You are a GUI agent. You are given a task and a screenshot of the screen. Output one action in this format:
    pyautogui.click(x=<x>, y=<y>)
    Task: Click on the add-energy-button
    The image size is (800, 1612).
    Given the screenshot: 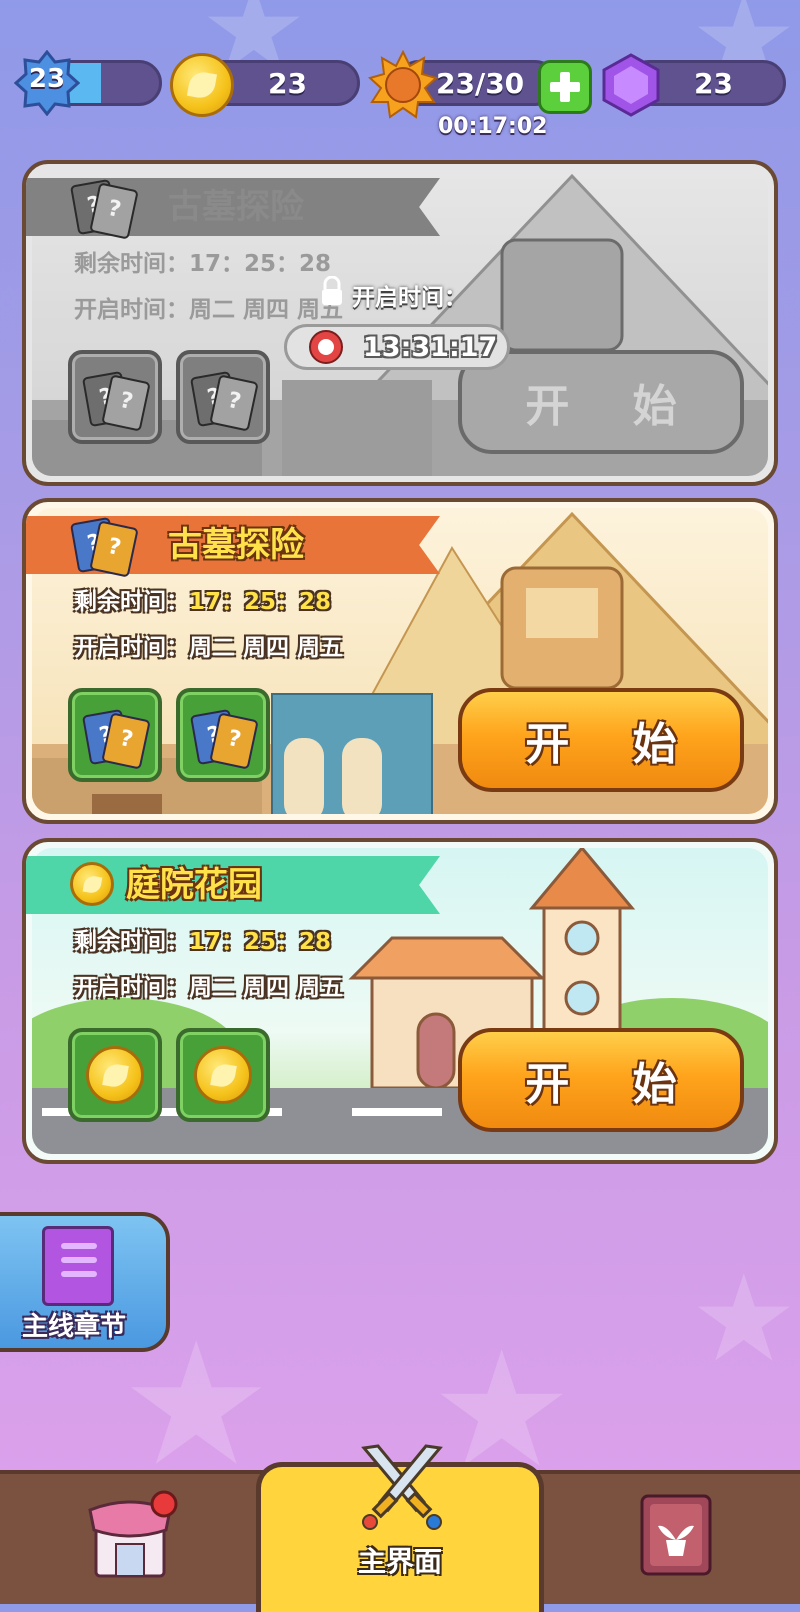 What is the action you would take?
    pyautogui.click(x=565, y=87)
    